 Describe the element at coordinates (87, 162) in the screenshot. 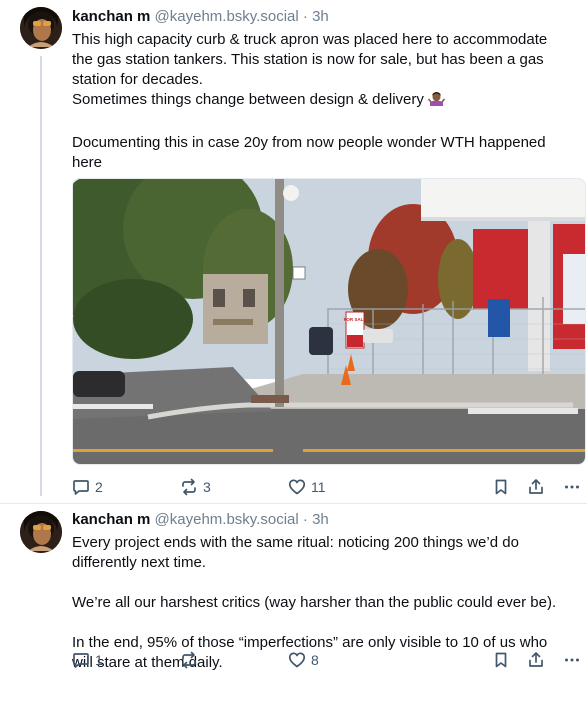

I see `post-text-line: here` at that location.